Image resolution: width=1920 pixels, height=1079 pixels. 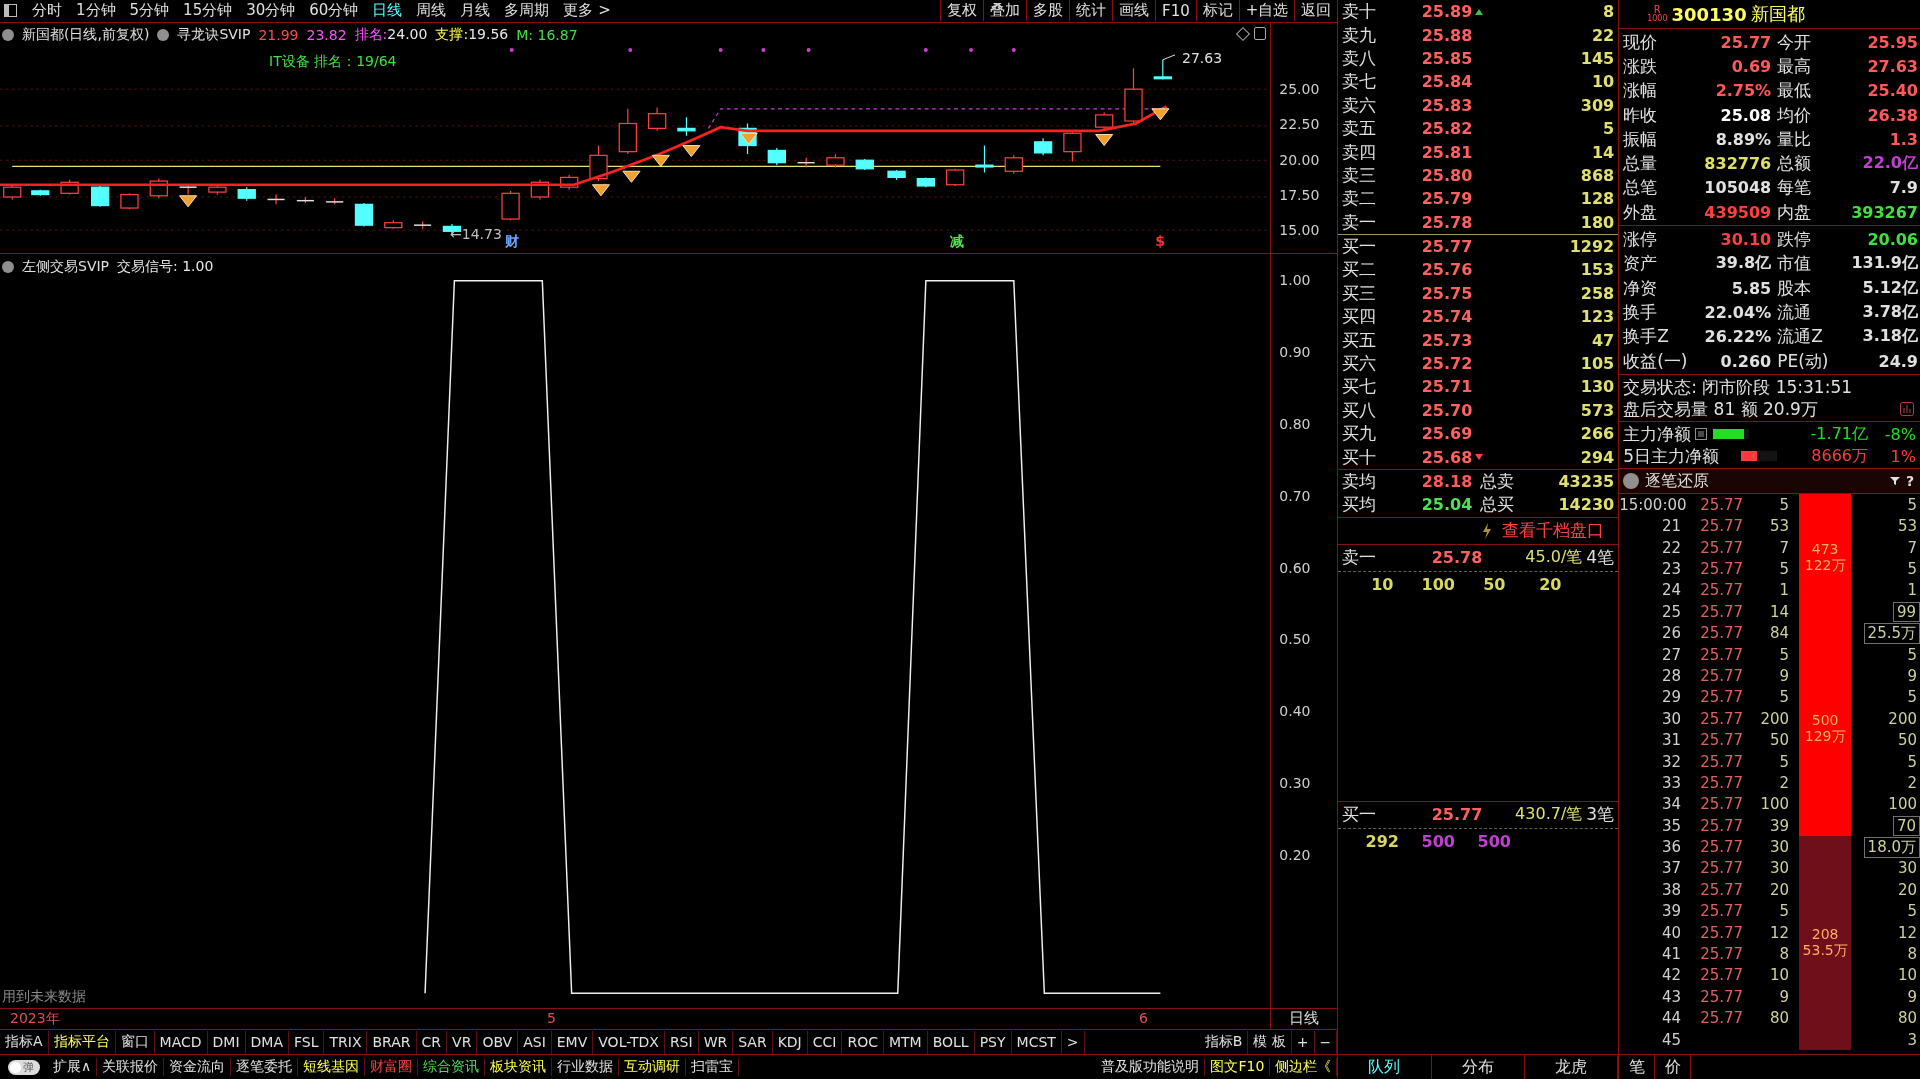 What do you see at coordinates (572, 1042) in the screenshot?
I see `indicator-tab: EMV` at bounding box center [572, 1042].